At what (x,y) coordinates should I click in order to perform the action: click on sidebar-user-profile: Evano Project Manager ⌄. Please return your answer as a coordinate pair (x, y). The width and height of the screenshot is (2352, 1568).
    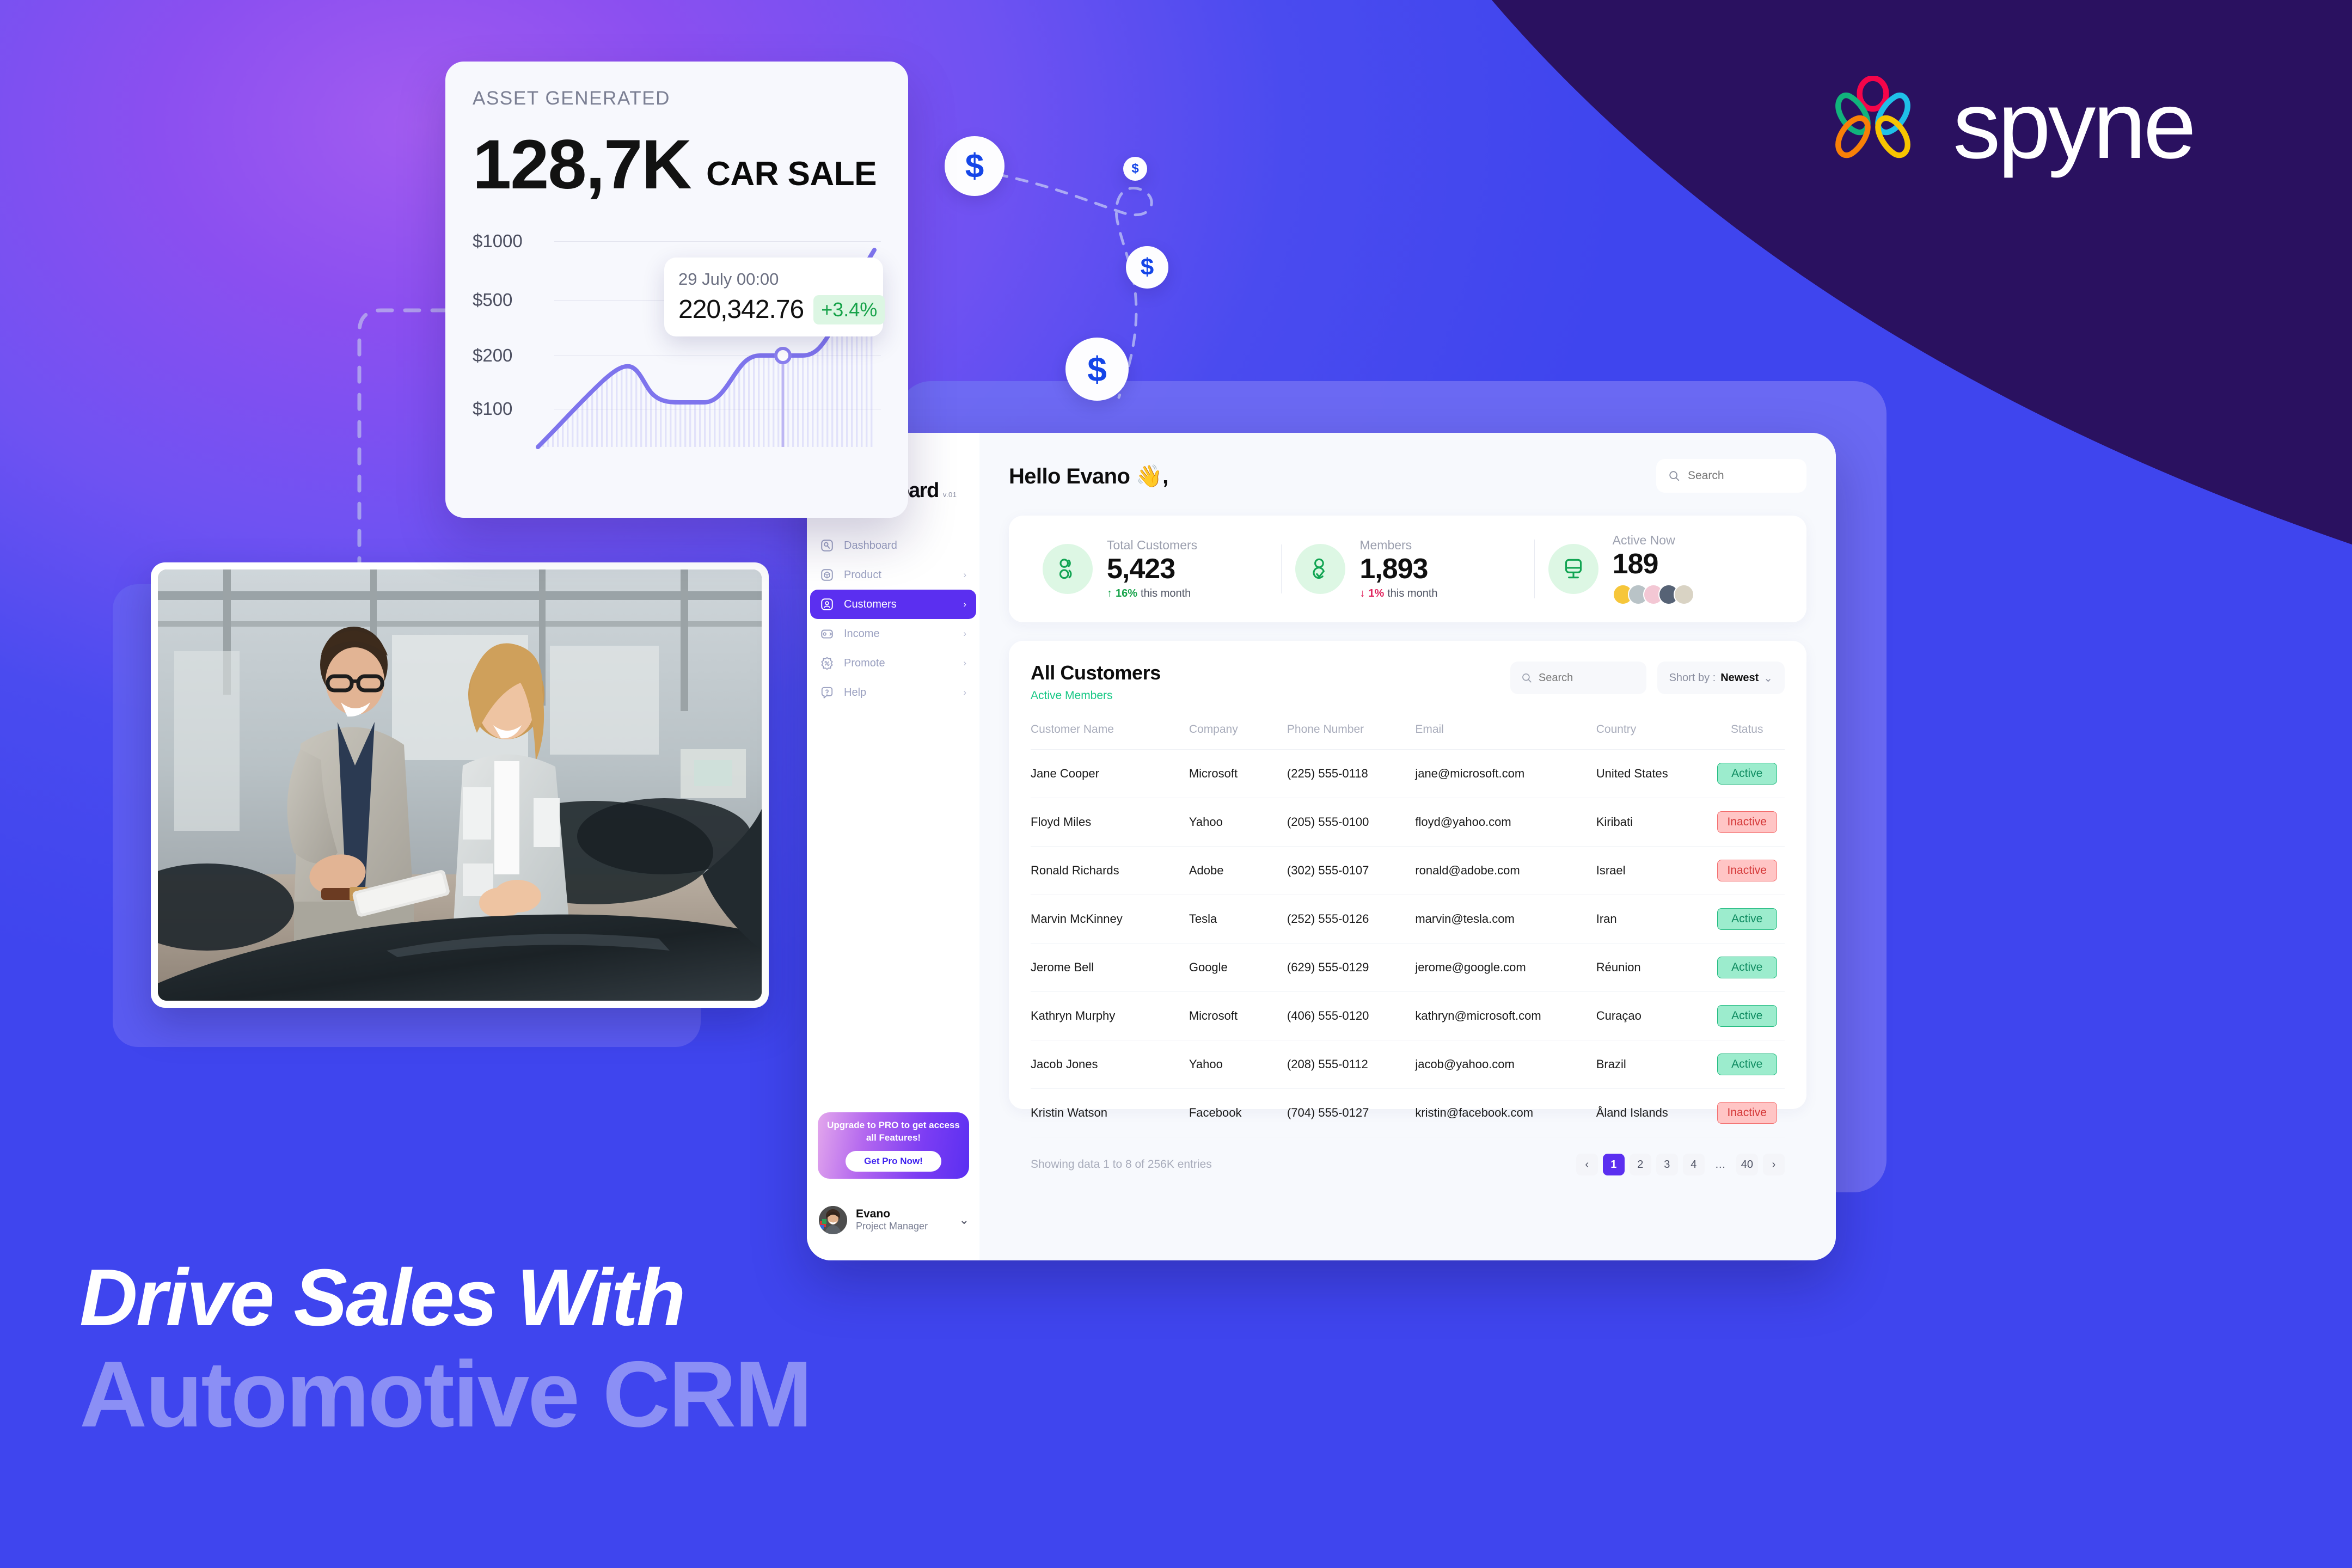
    Looking at the image, I should click on (894, 1220).